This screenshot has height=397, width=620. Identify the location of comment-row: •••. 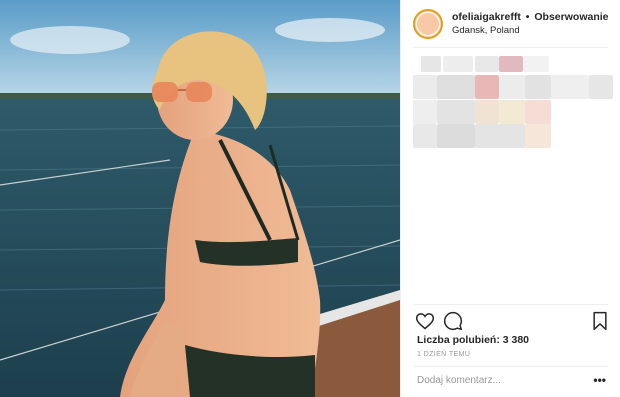
(513, 383).